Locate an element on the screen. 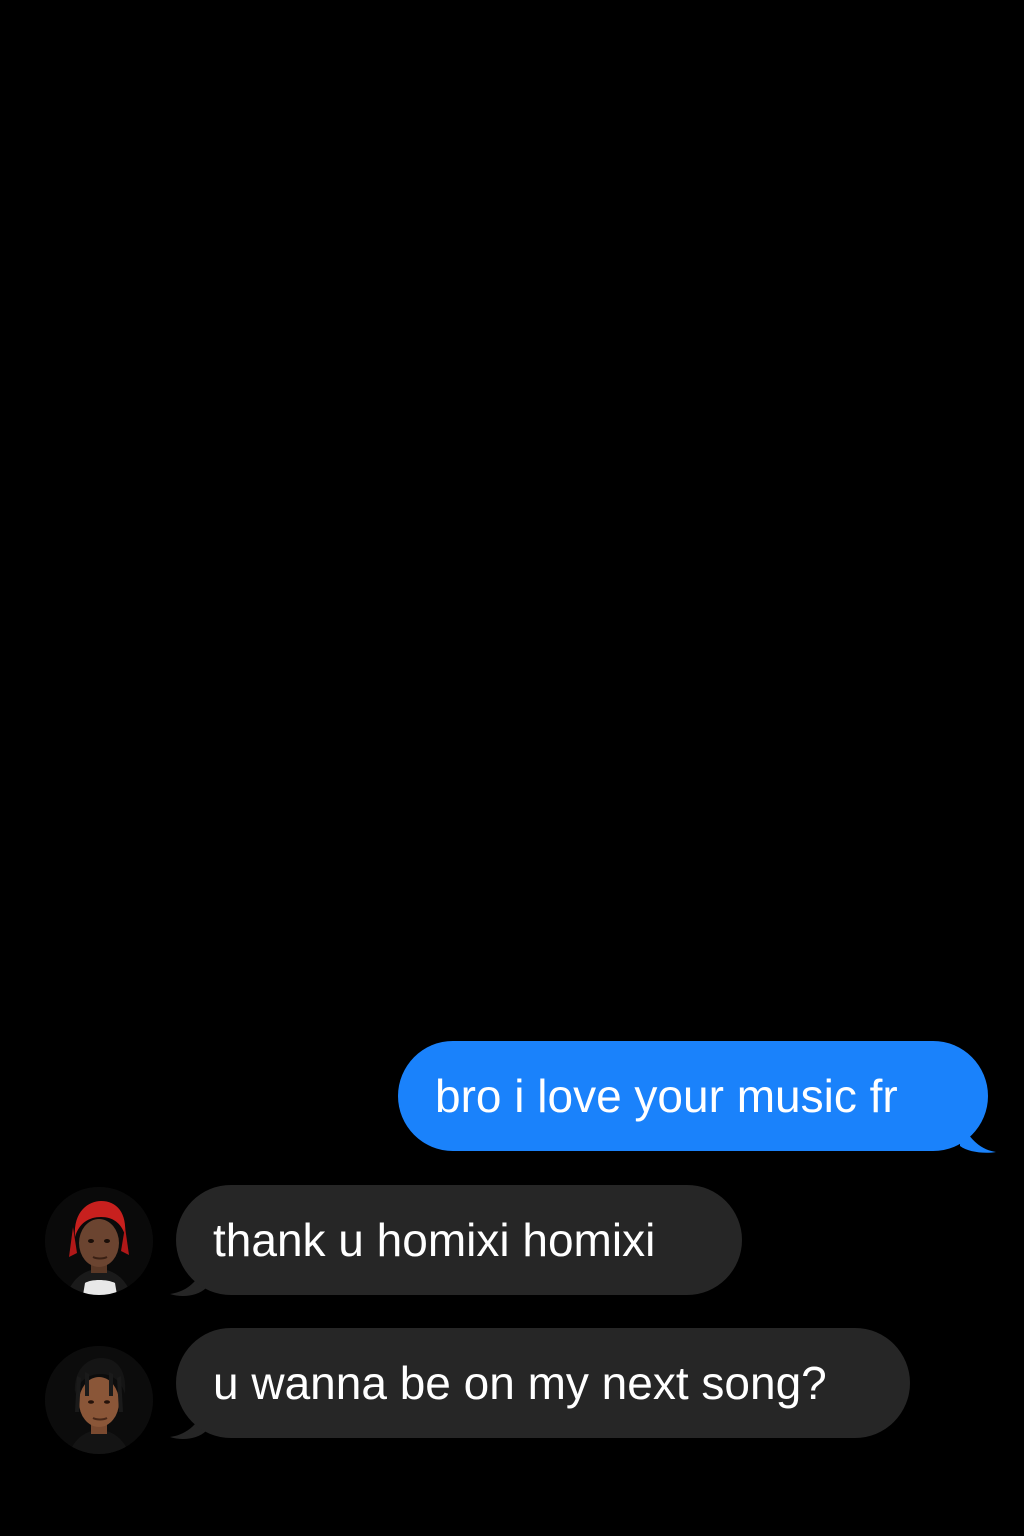  contact-avatar-red-hair is located at coordinates (99, 1241).